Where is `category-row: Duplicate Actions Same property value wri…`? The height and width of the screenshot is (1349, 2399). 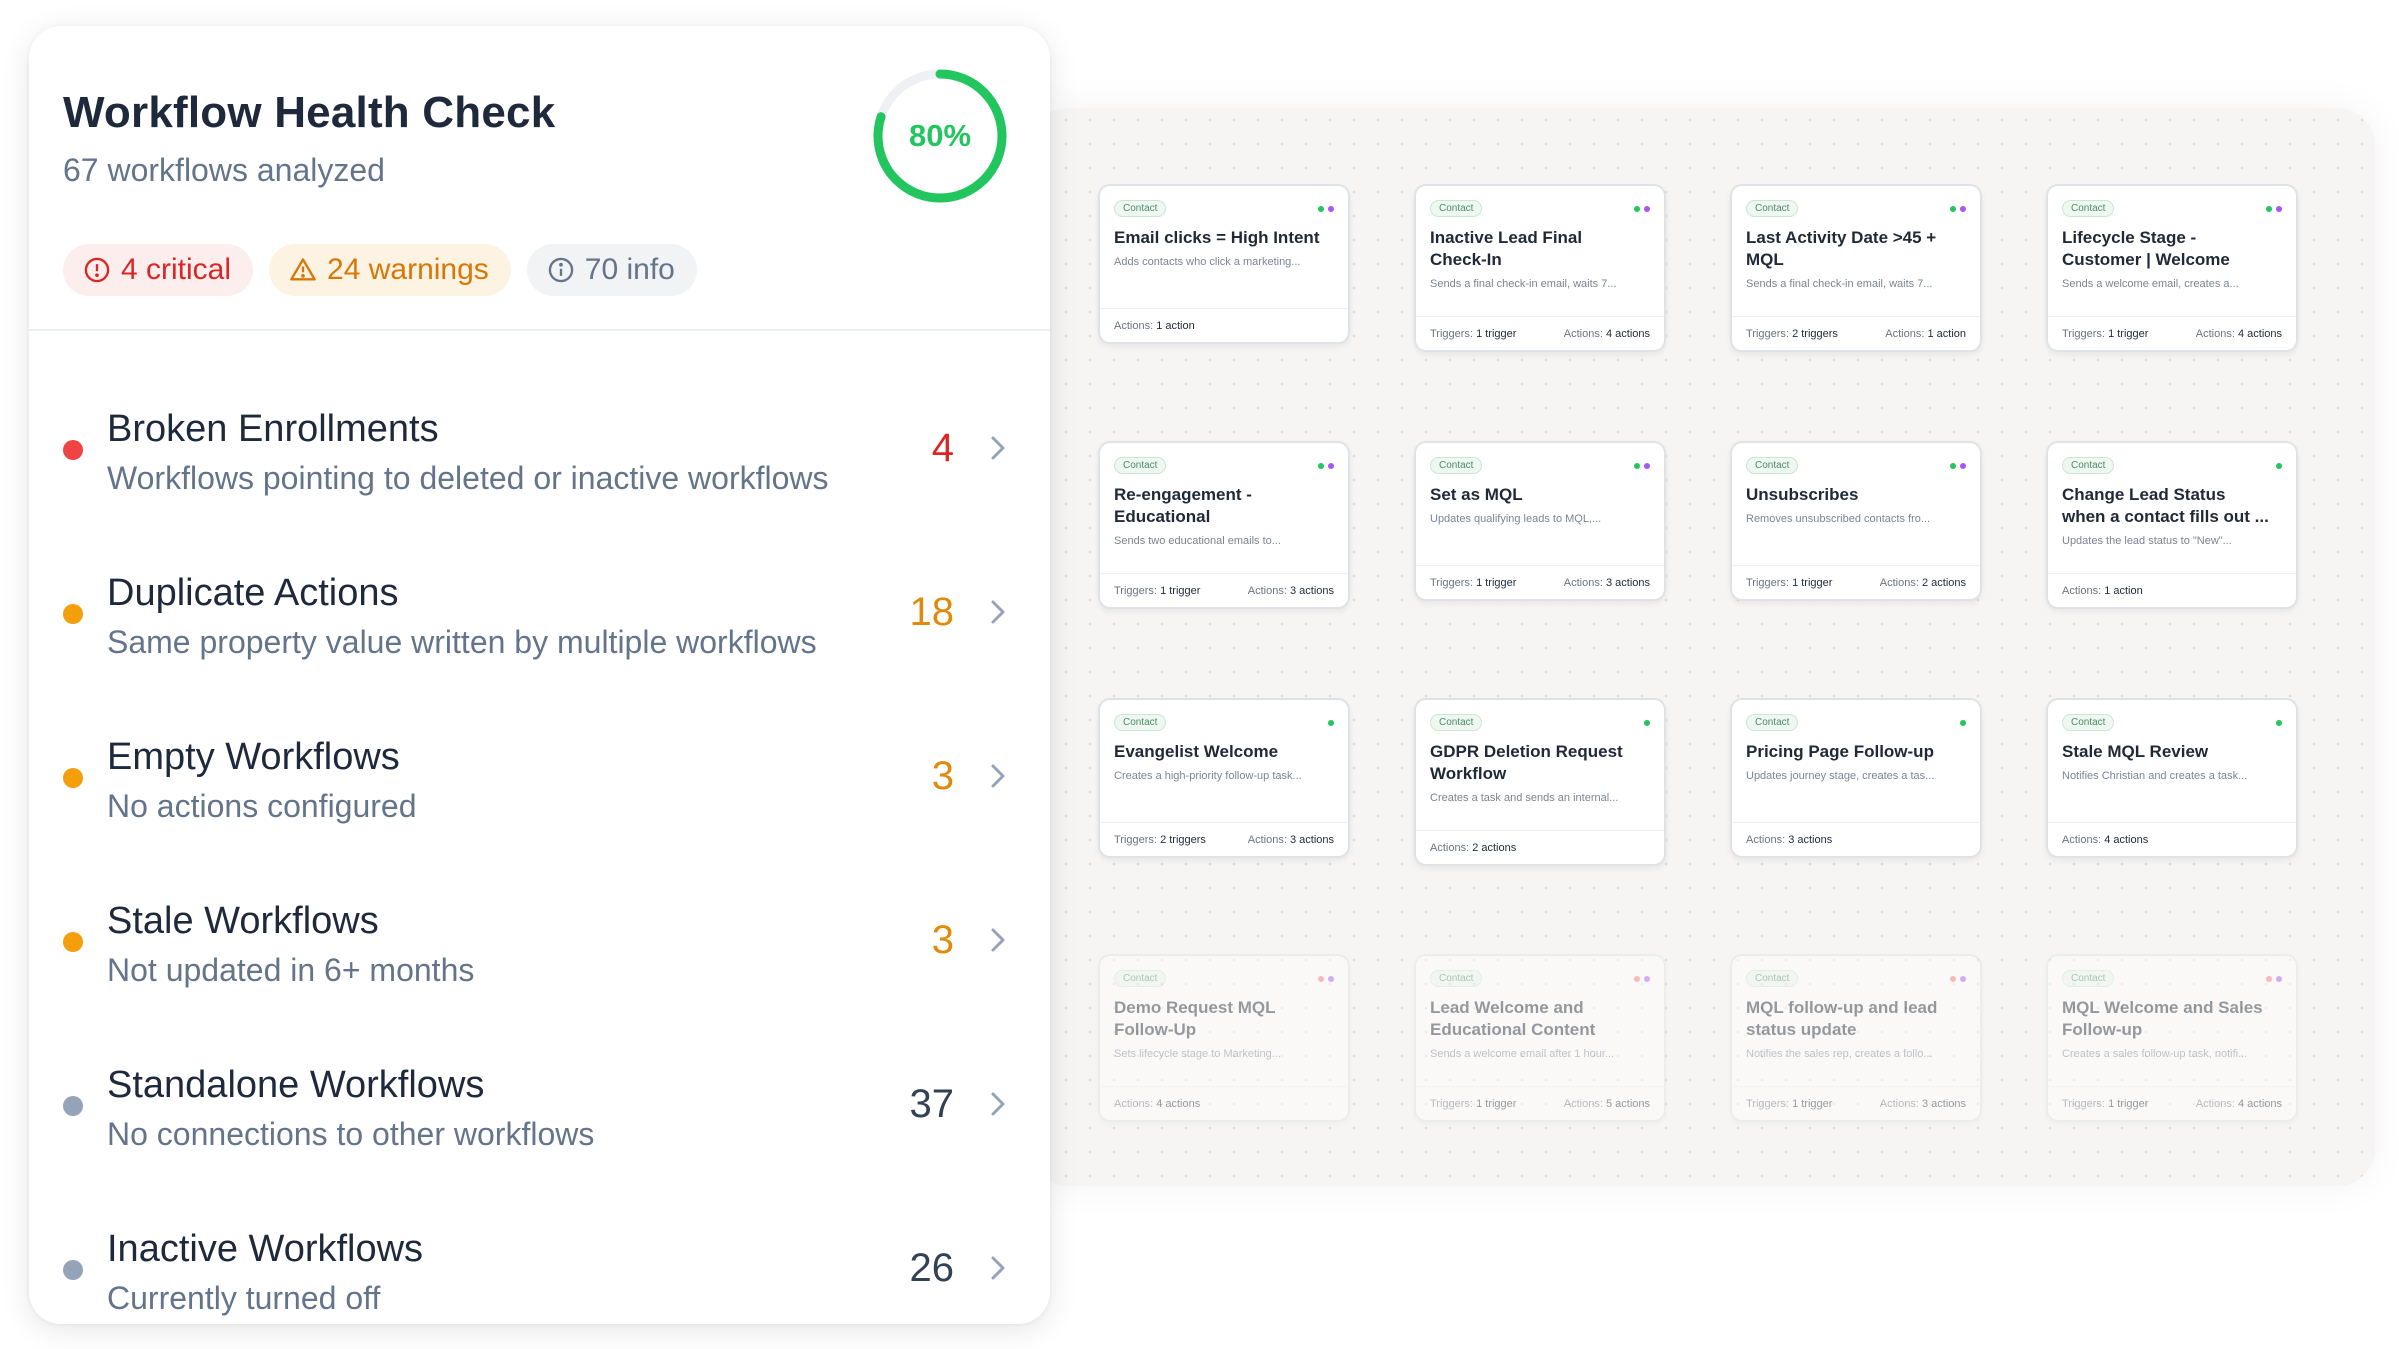 category-row: Duplicate Actions Same property value wri… is located at coordinates (539, 590).